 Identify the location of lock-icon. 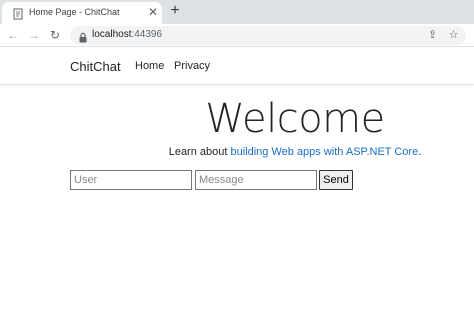
(83, 36).